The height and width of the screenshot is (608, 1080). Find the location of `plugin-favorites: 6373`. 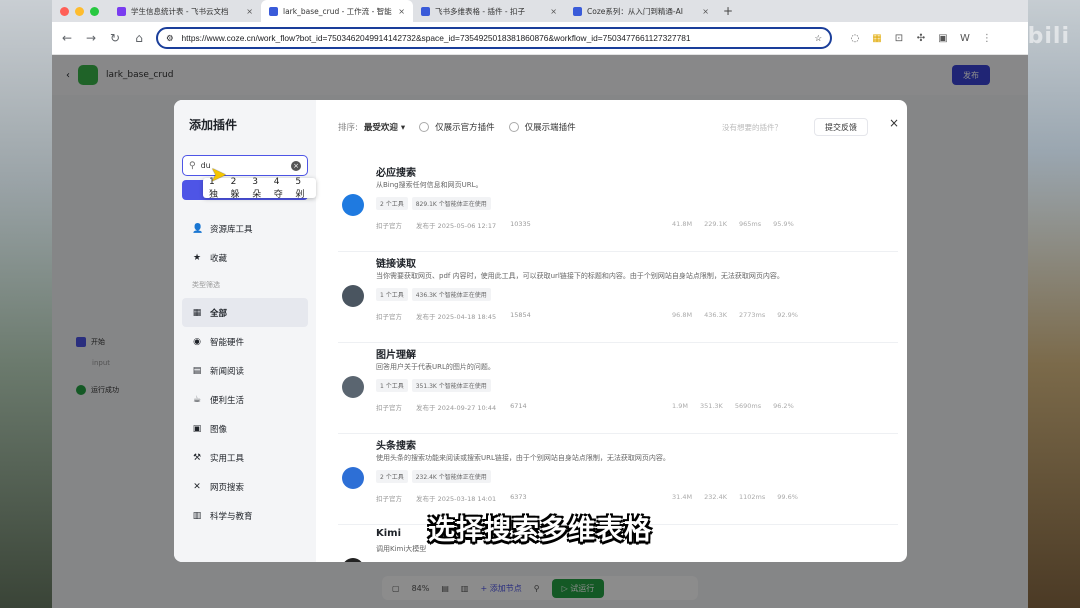

plugin-favorites: 6373 is located at coordinates (518, 497).